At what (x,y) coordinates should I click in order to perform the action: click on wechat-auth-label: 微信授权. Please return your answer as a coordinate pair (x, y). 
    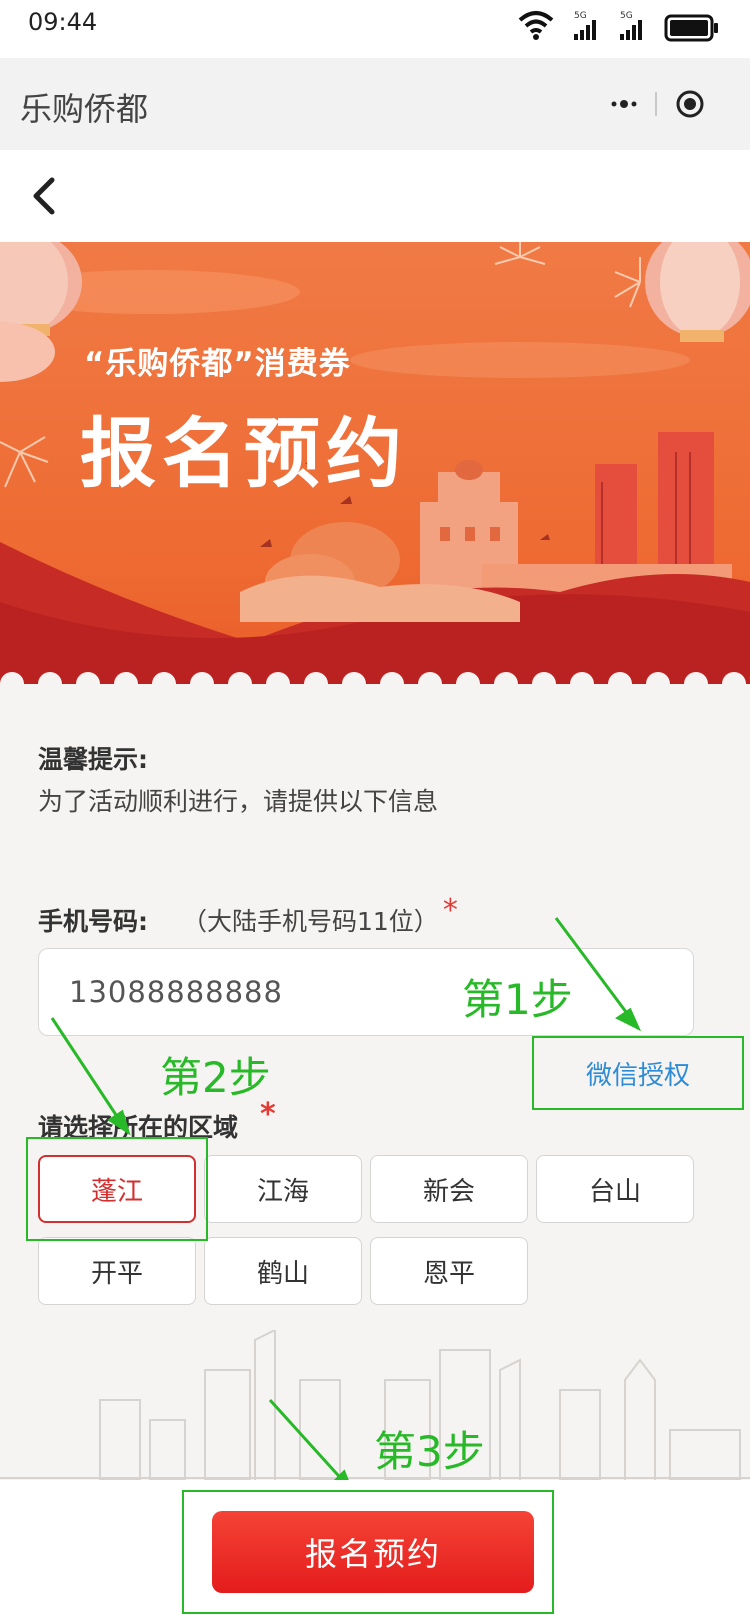
    Looking at the image, I should click on (637, 1075).